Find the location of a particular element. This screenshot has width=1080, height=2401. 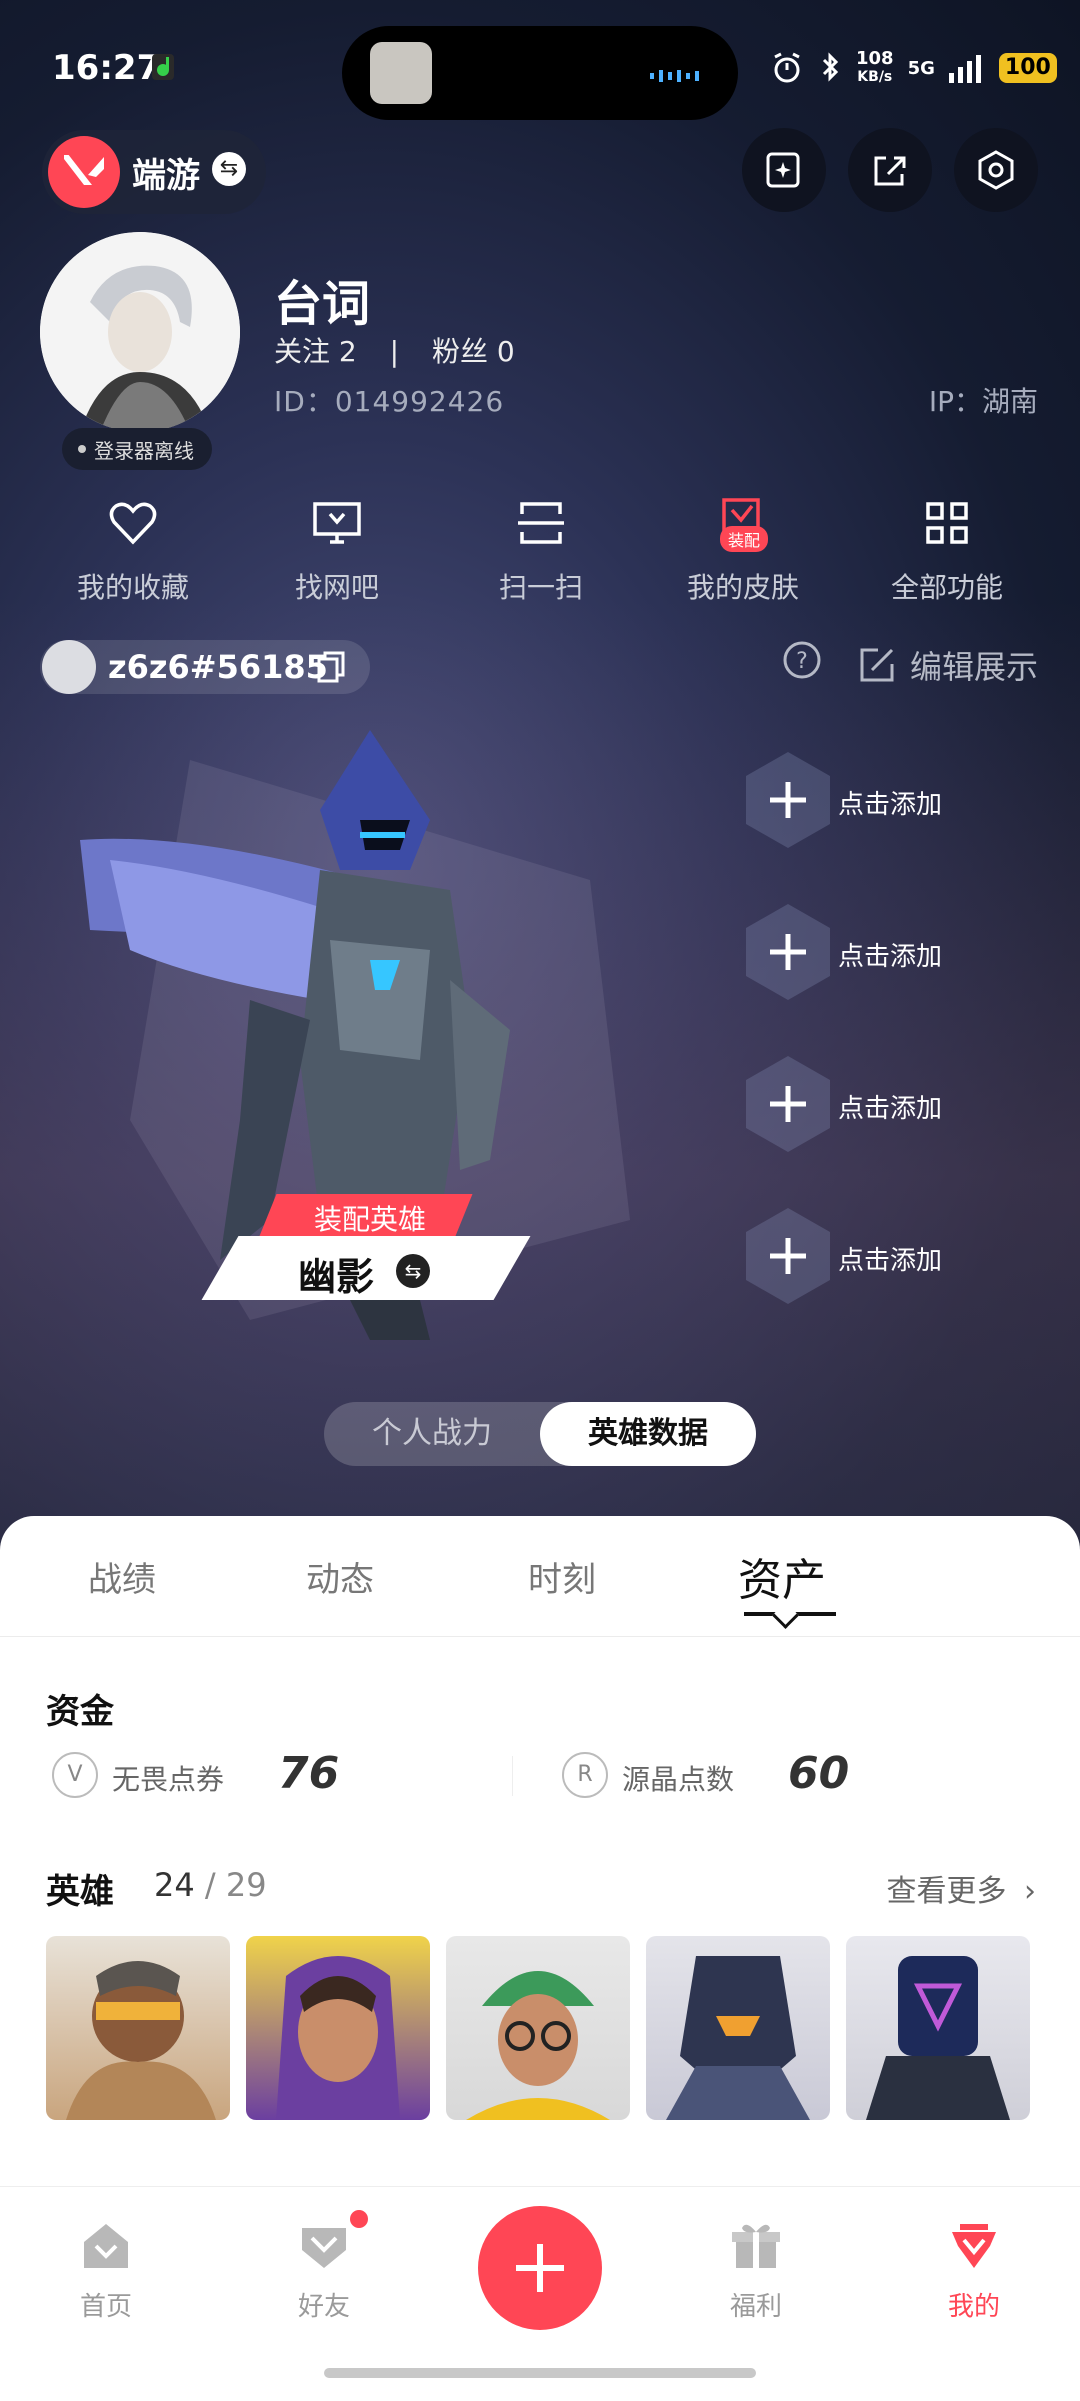

gift-icon is located at coordinates (756, 2246).